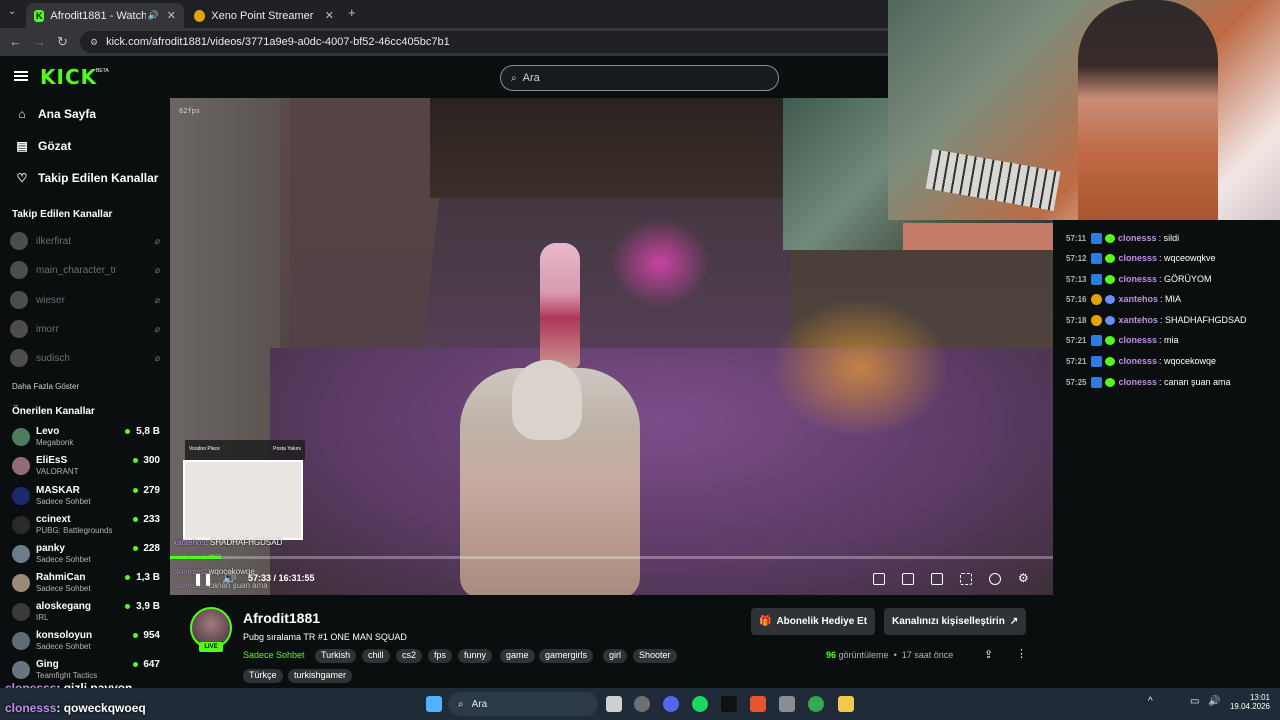  I want to click on tag-chip: girl, so click(615, 656).